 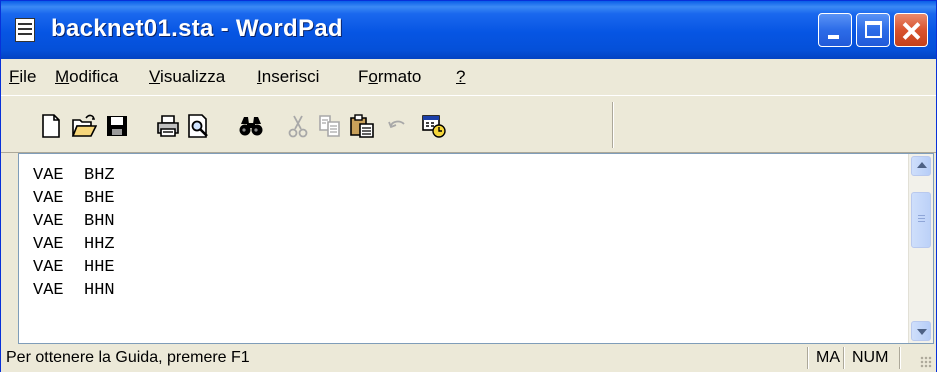 I want to click on cut-scissors-icon, so click(x=298, y=126).